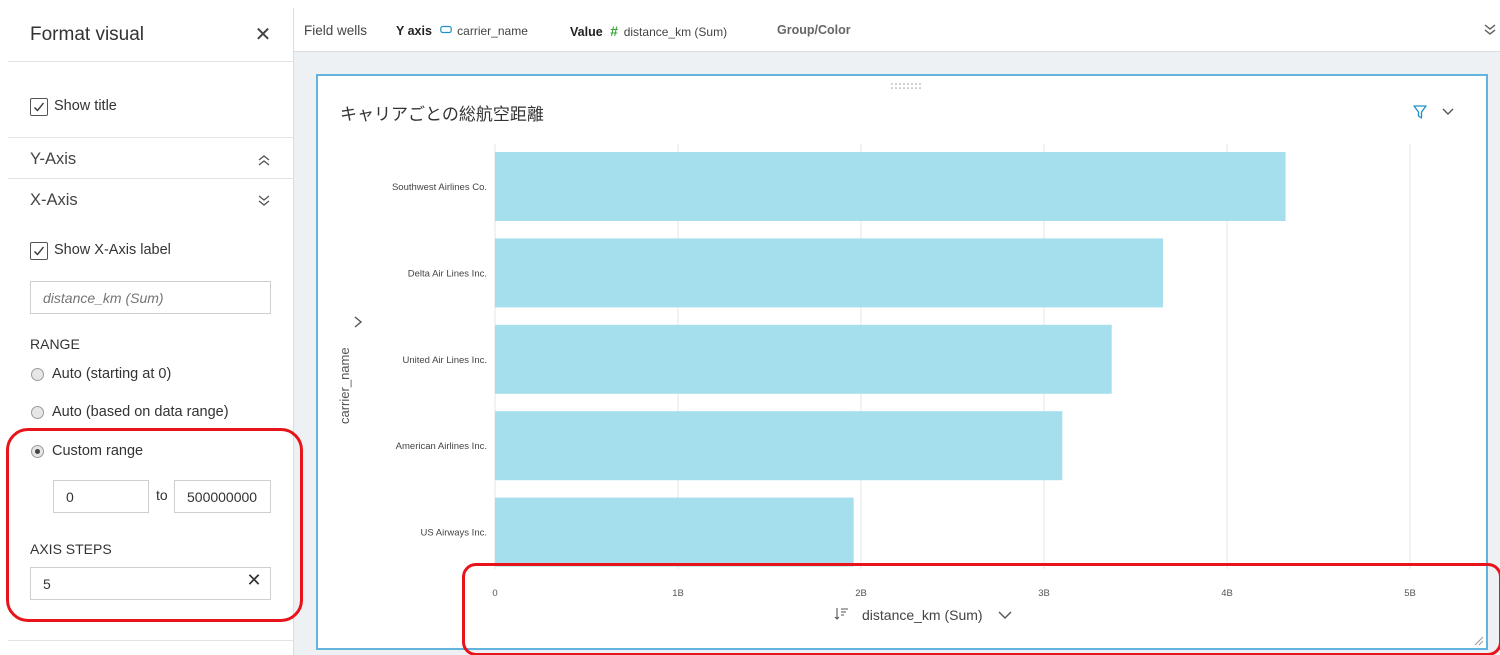 This screenshot has width=1500, height=655. What do you see at coordinates (1420, 112) in the screenshot?
I see `filter-icon` at bounding box center [1420, 112].